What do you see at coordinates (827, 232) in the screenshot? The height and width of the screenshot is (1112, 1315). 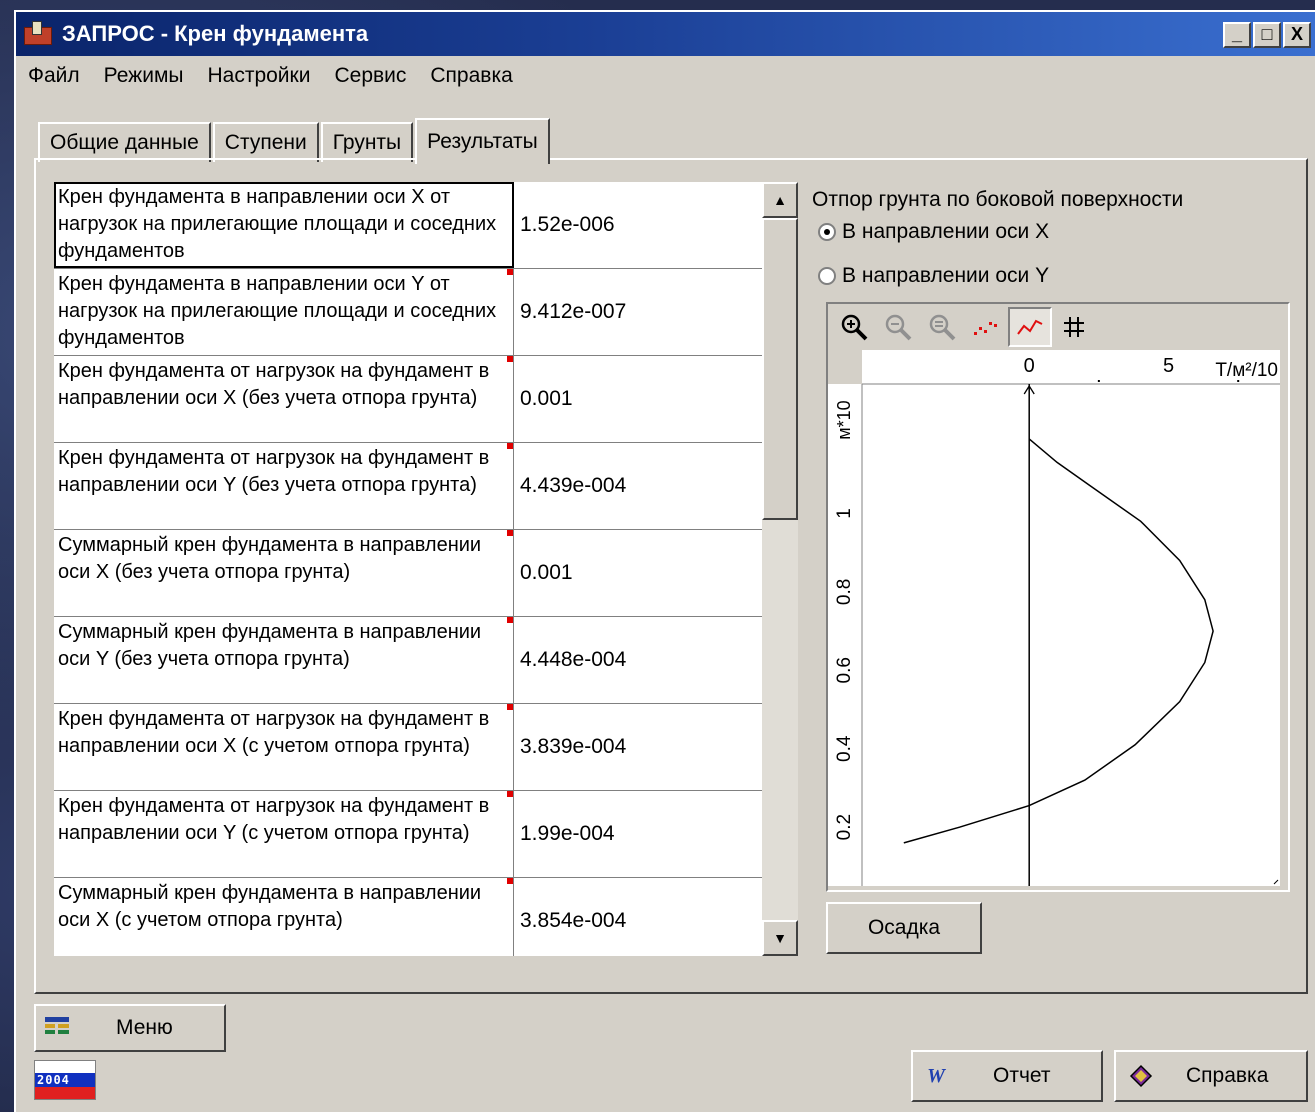 I see `radio-x-circle` at bounding box center [827, 232].